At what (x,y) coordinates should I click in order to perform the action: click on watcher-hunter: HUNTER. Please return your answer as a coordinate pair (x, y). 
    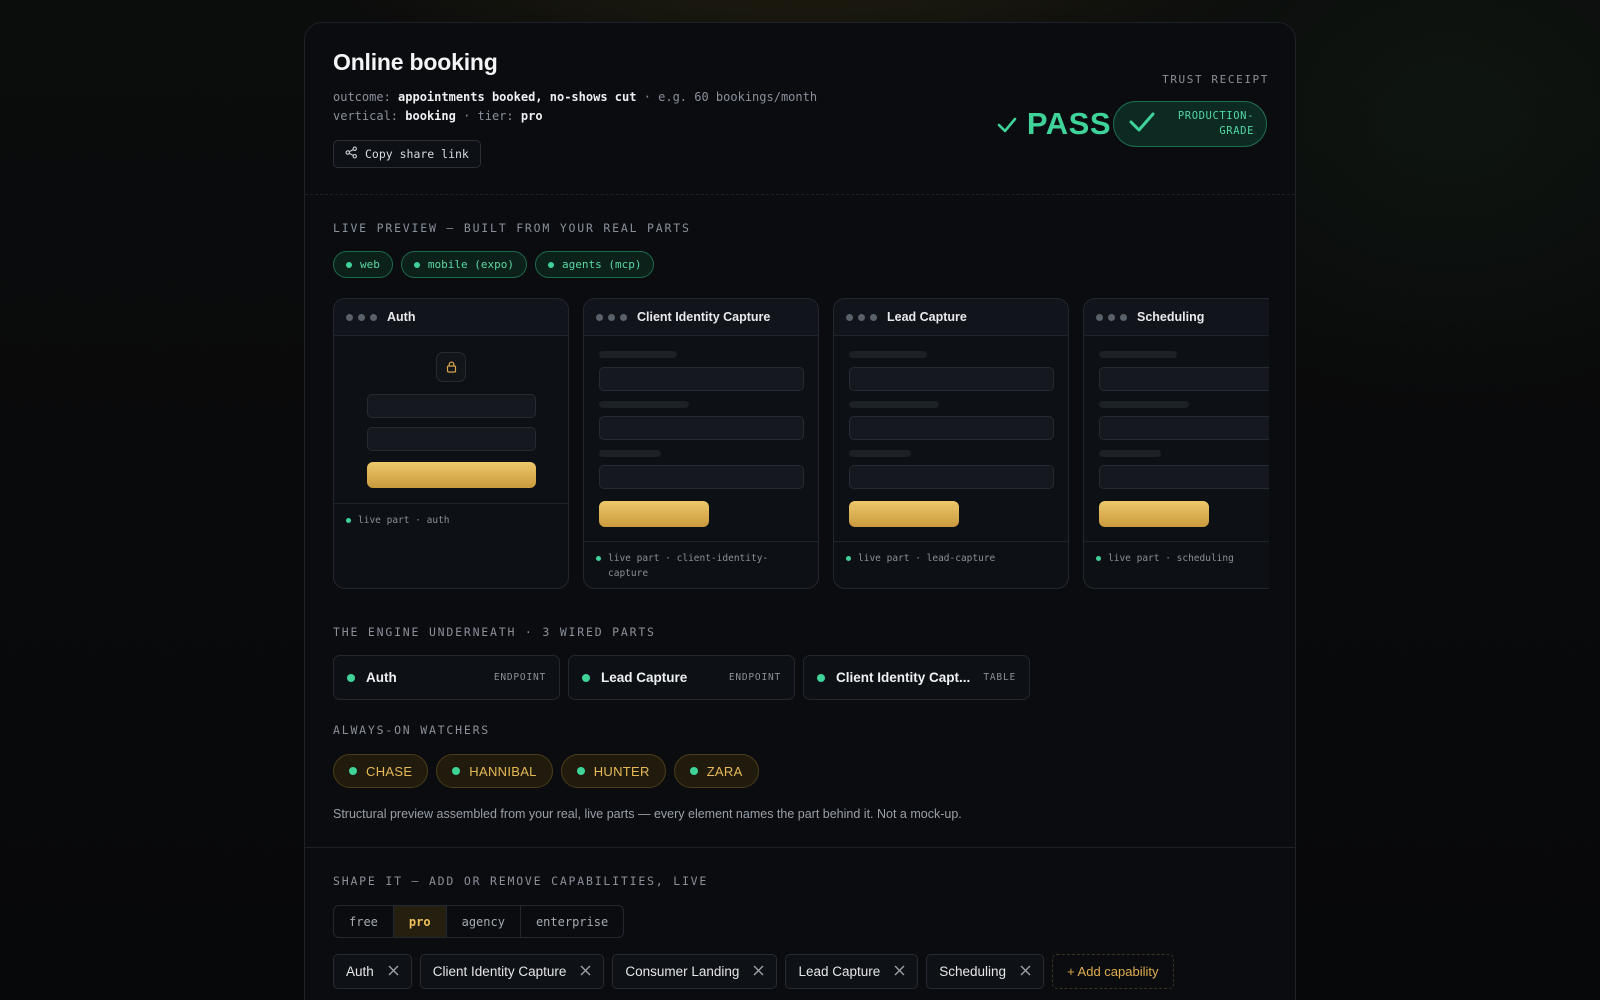
    Looking at the image, I should click on (613, 771).